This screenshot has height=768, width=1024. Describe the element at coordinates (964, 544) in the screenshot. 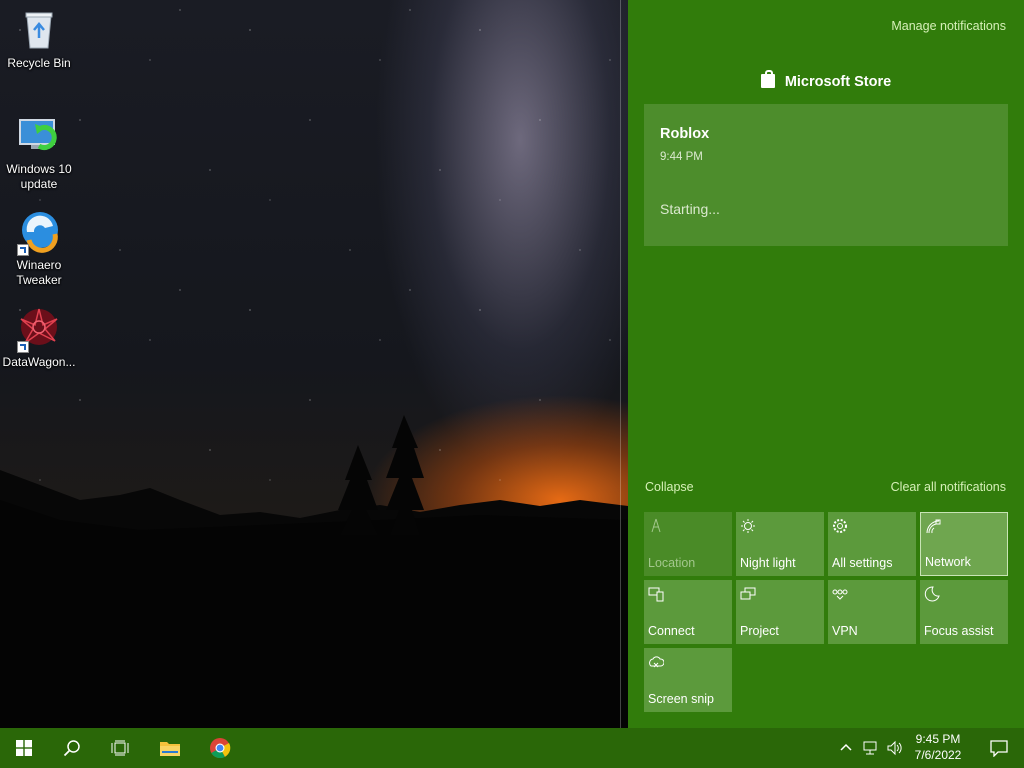

I see `tile-network: Network` at that location.